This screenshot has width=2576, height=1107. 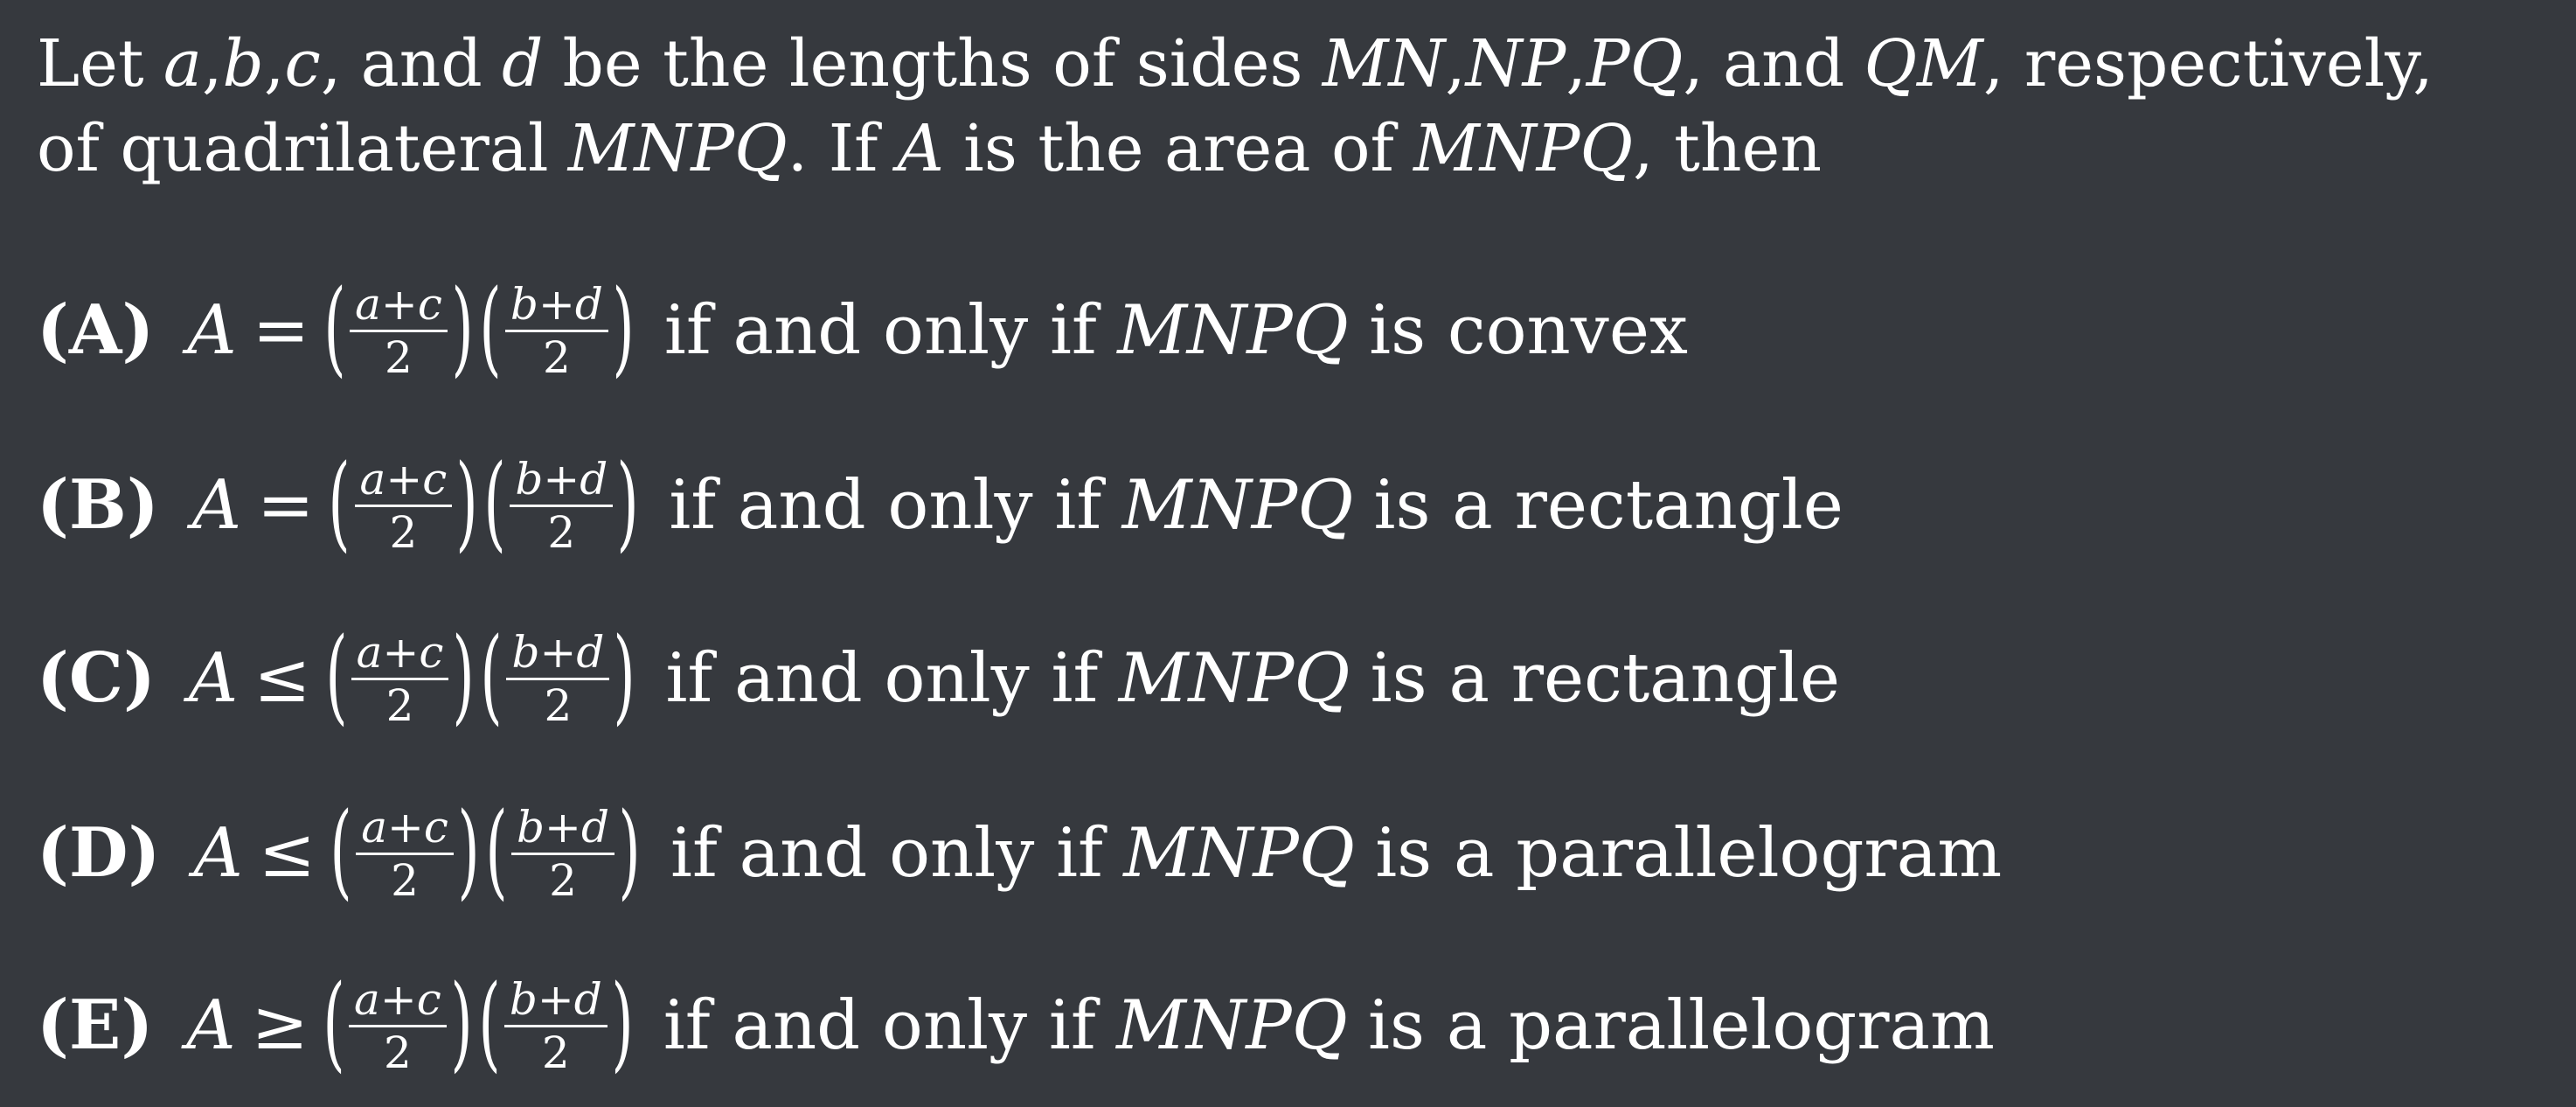 What do you see at coordinates (281, 330) in the screenshot?
I see `relation-symbol: =` at bounding box center [281, 330].